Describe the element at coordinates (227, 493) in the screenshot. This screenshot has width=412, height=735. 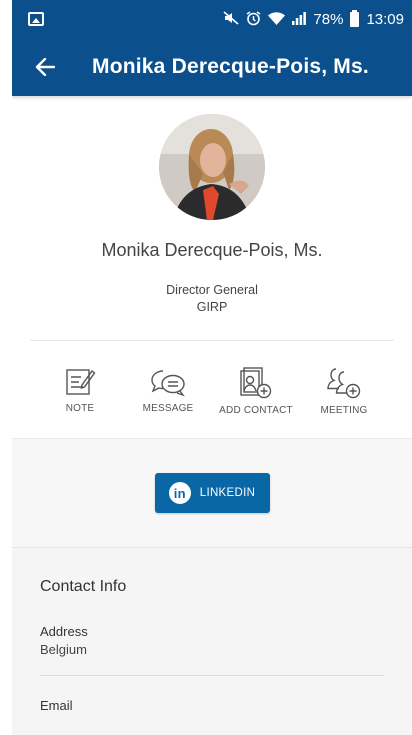
I see `linkedin-label: LINKEDIN` at that location.